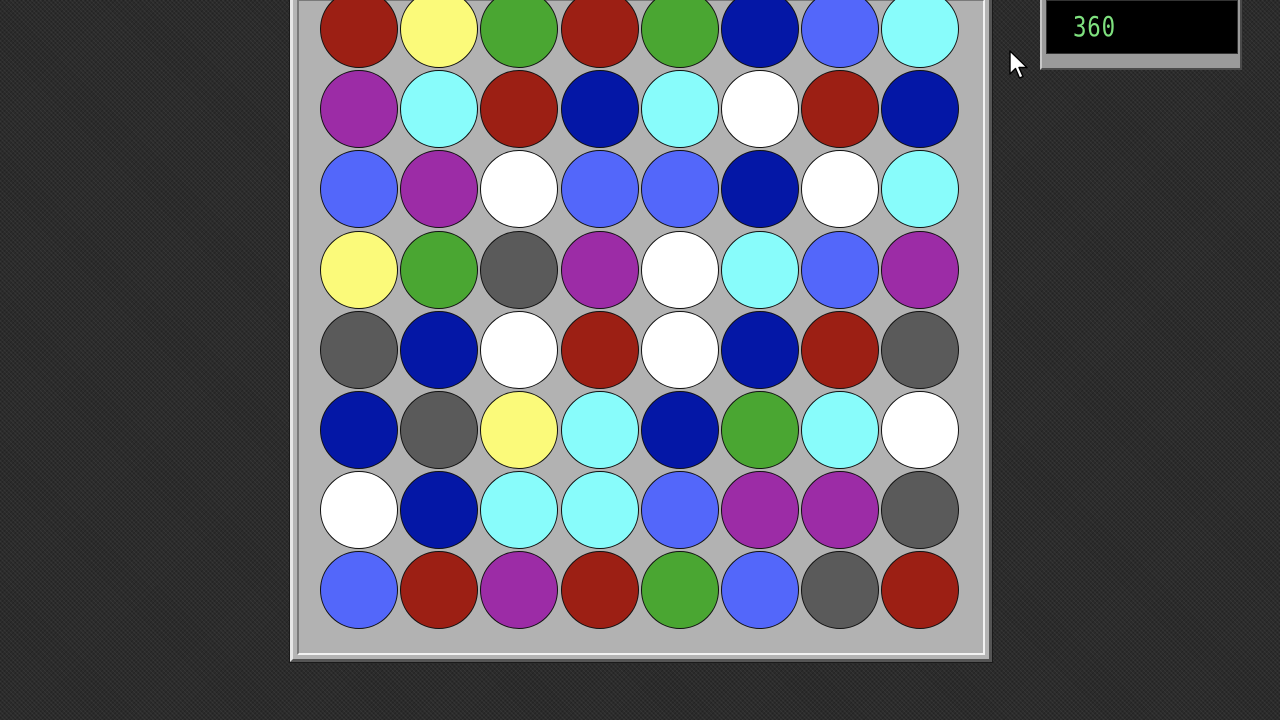 Image resolution: width=1280 pixels, height=720 pixels. I want to click on ball-blue-r3-c4, so click(599, 189).